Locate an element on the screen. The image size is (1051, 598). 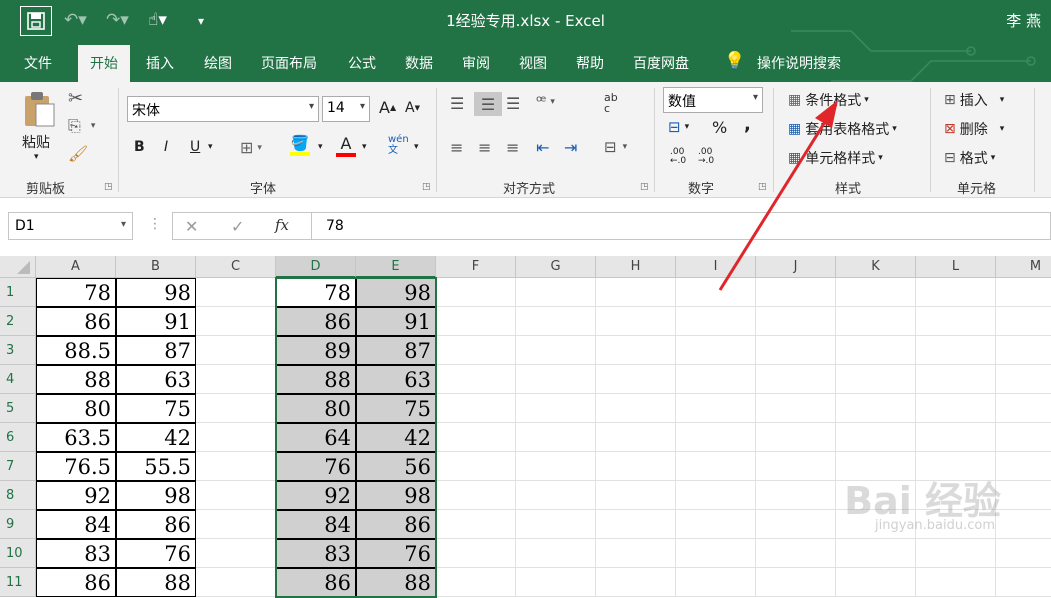
cell-b10: 76 is located at coordinates (156, 553).